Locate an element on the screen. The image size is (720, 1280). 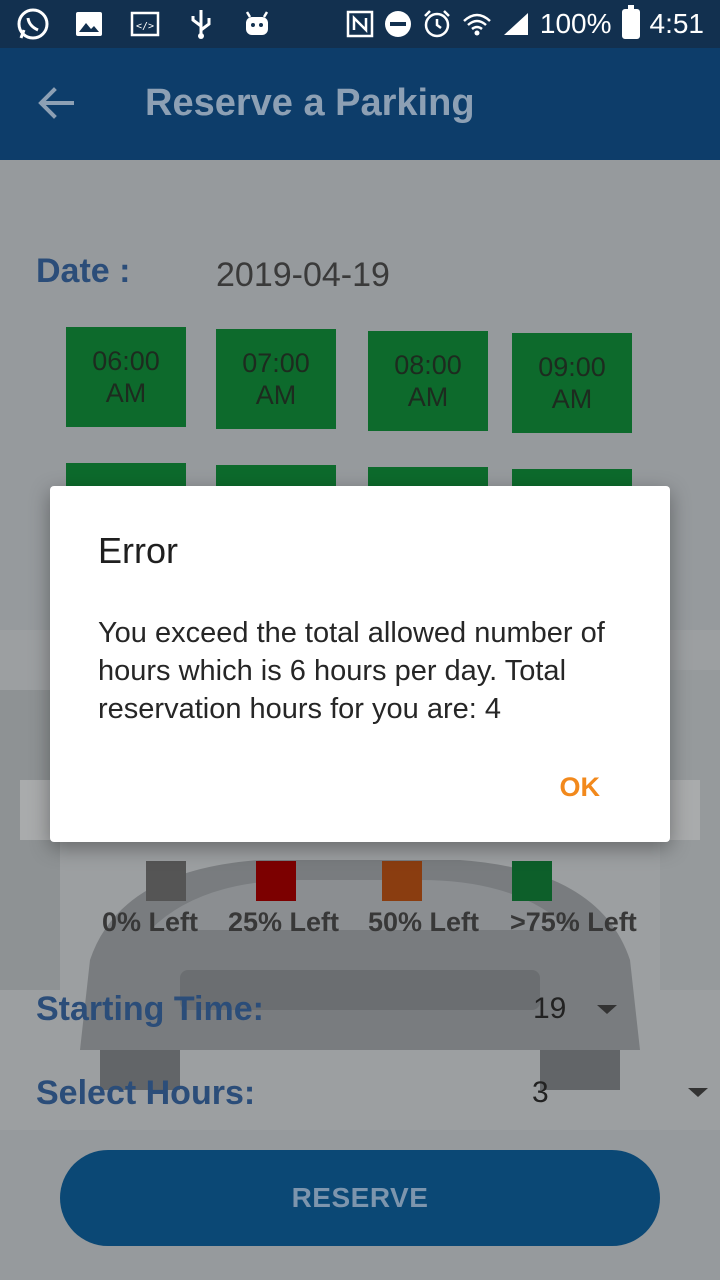
starting-time-label: Starting Time: is located at coordinates (150, 1009).